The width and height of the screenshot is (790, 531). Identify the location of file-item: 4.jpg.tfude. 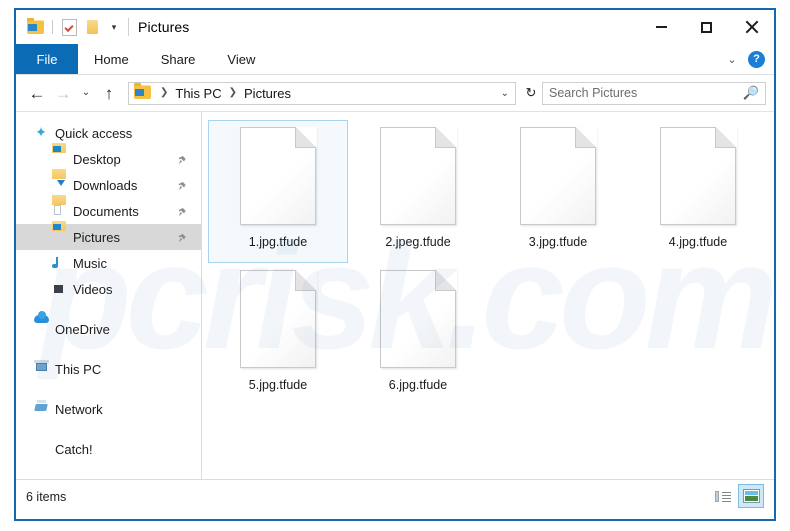
(698, 191).